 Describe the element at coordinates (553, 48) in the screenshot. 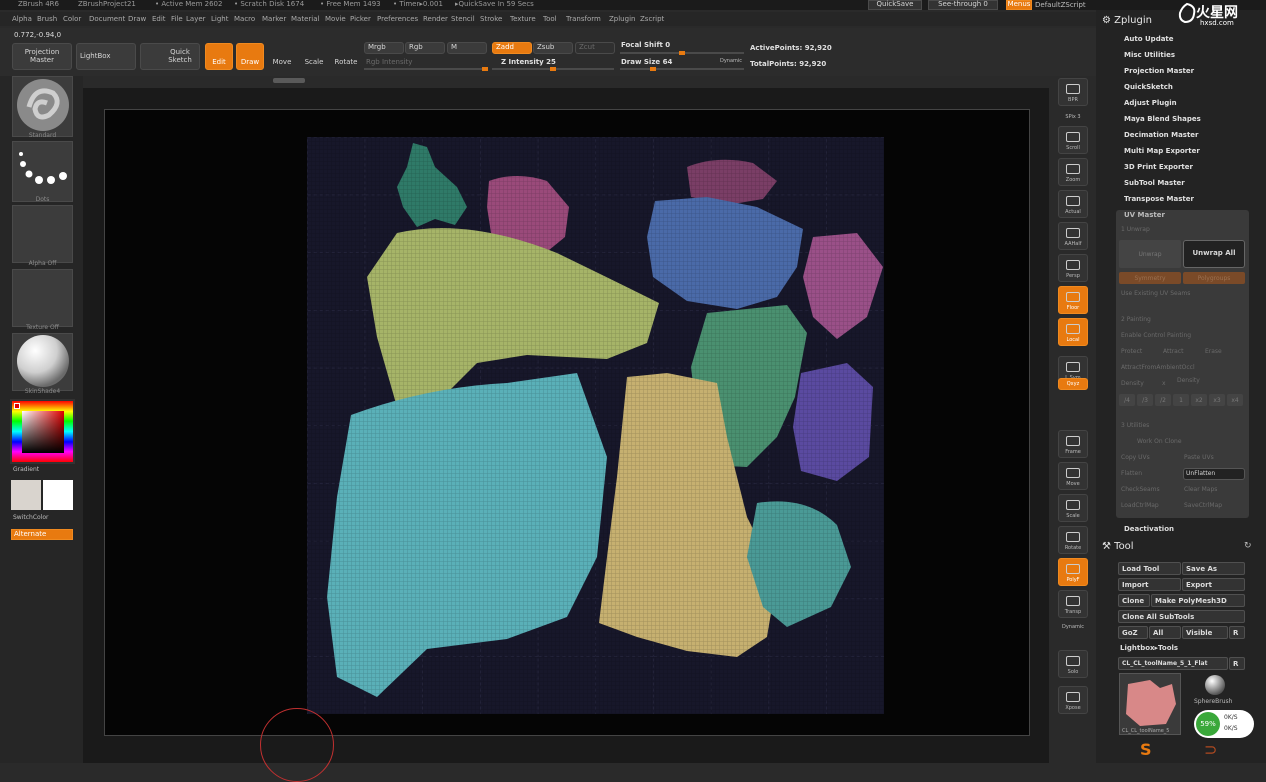

I see `zsub-button: Zsub` at that location.